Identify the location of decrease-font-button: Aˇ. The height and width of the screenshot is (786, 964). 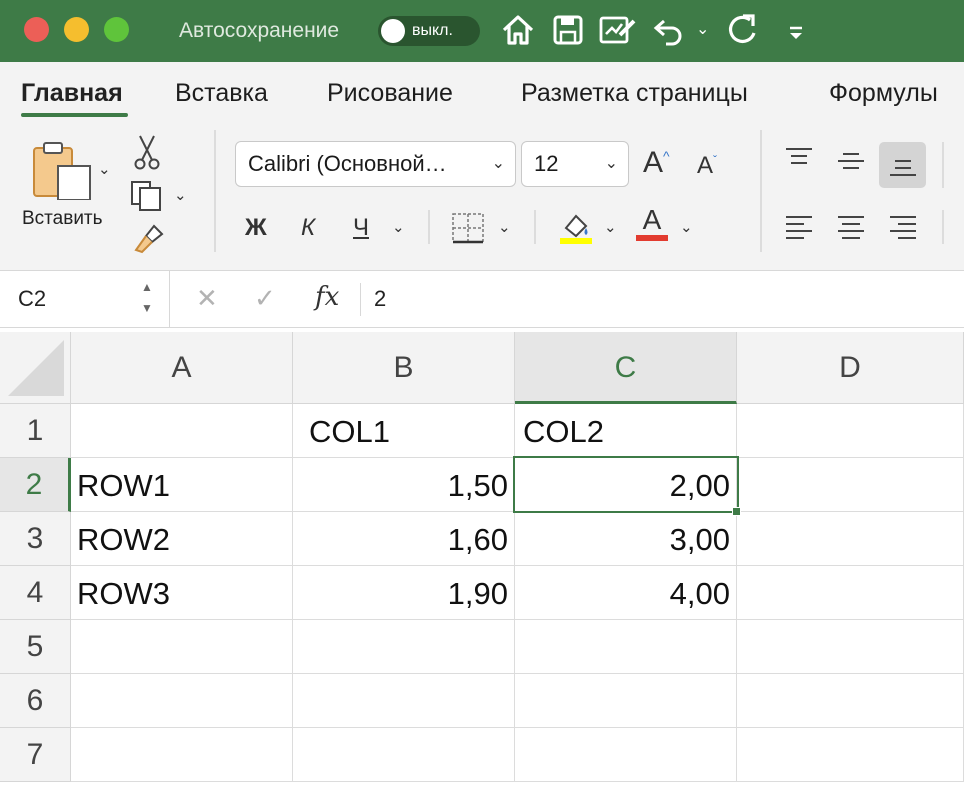
(707, 166).